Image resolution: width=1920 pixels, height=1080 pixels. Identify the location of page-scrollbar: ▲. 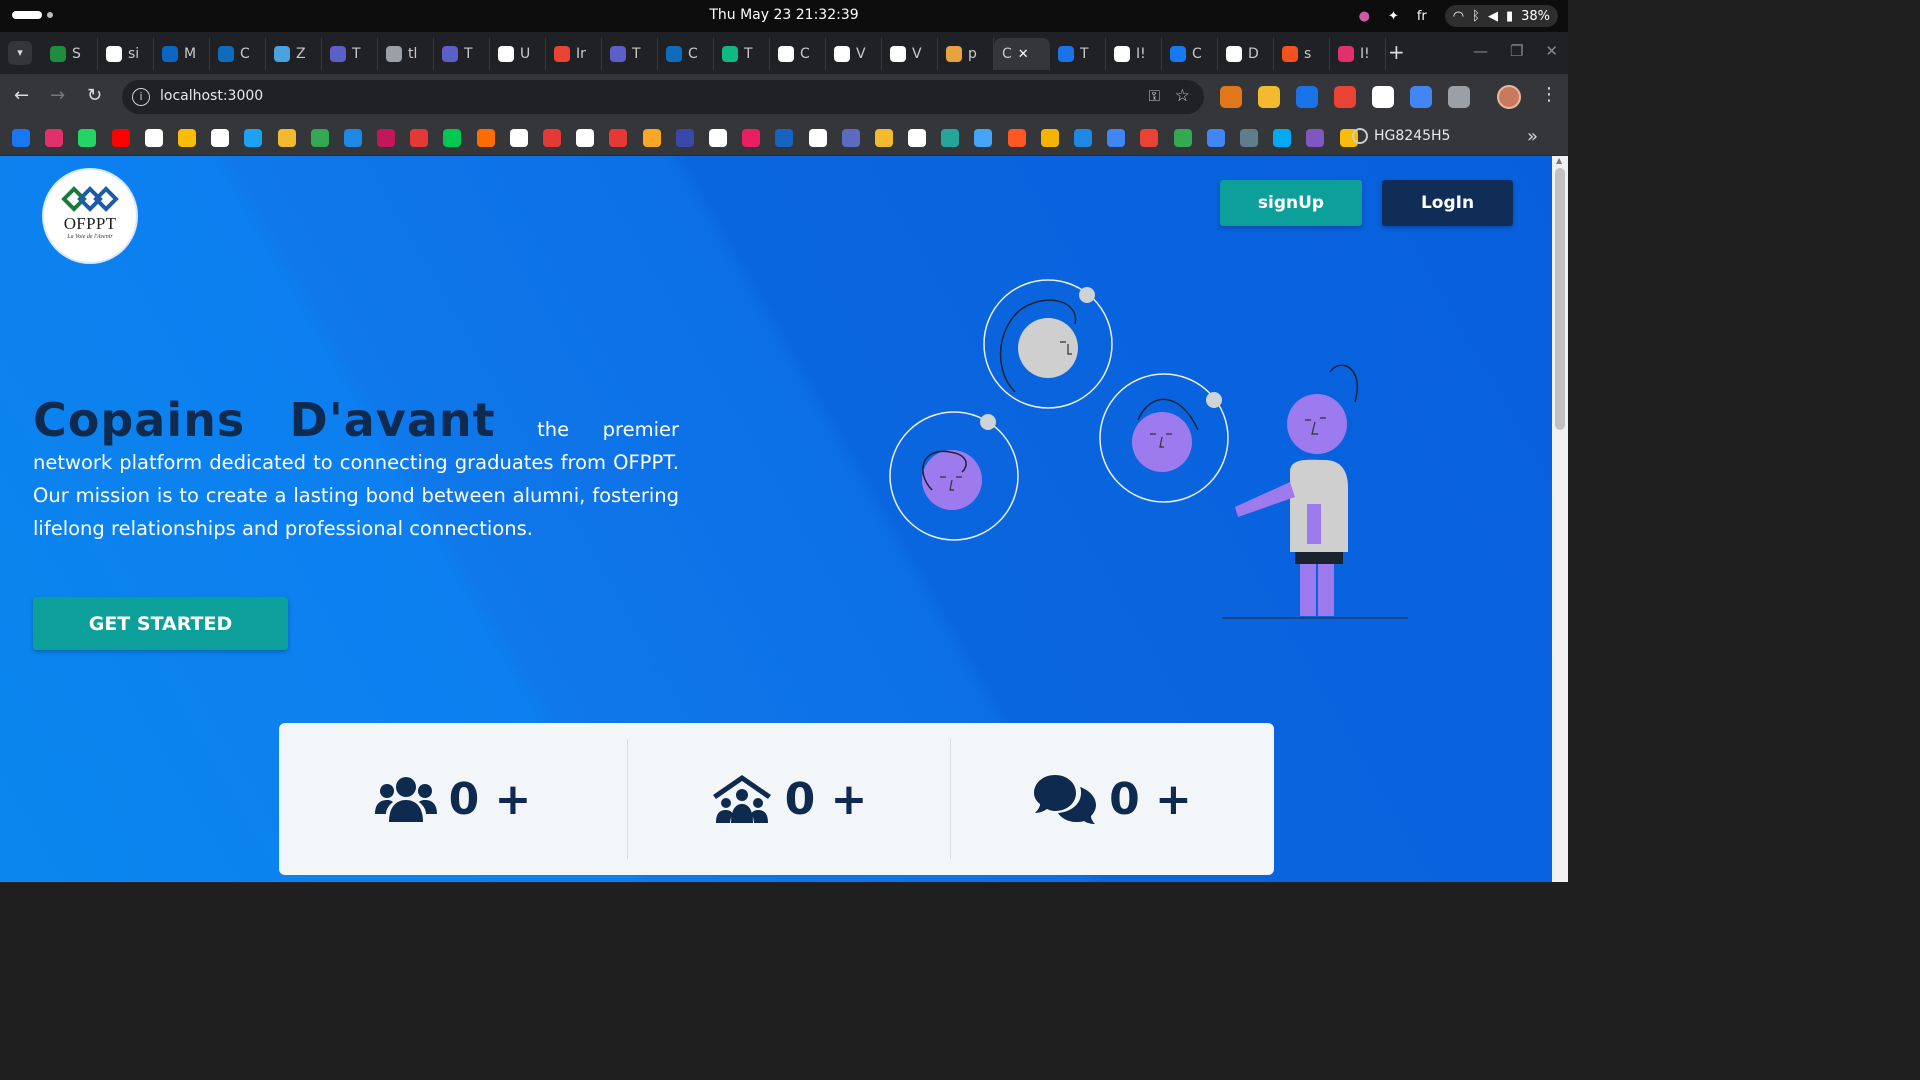
(1560, 519).